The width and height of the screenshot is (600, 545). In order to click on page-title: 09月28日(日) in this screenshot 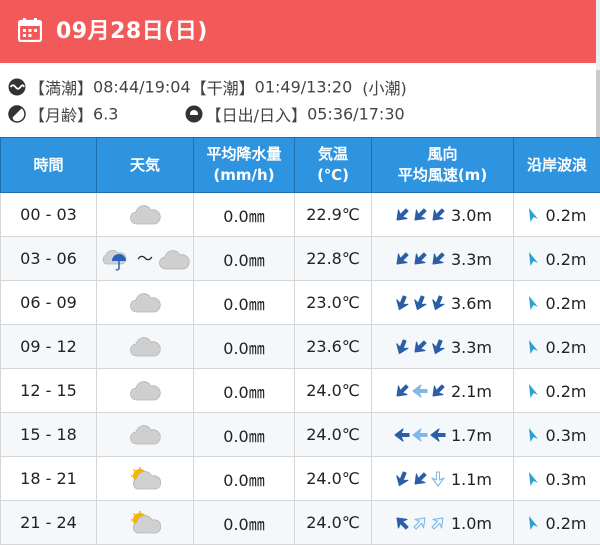, I will do `click(132, 29)`.